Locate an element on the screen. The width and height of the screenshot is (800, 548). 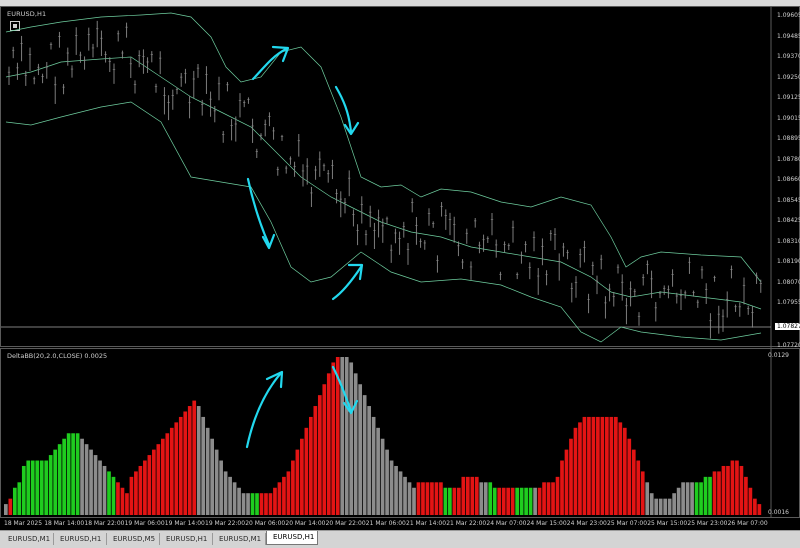
chart-tab-6: EURUSD,H1 is located at coordinates (292, 538).